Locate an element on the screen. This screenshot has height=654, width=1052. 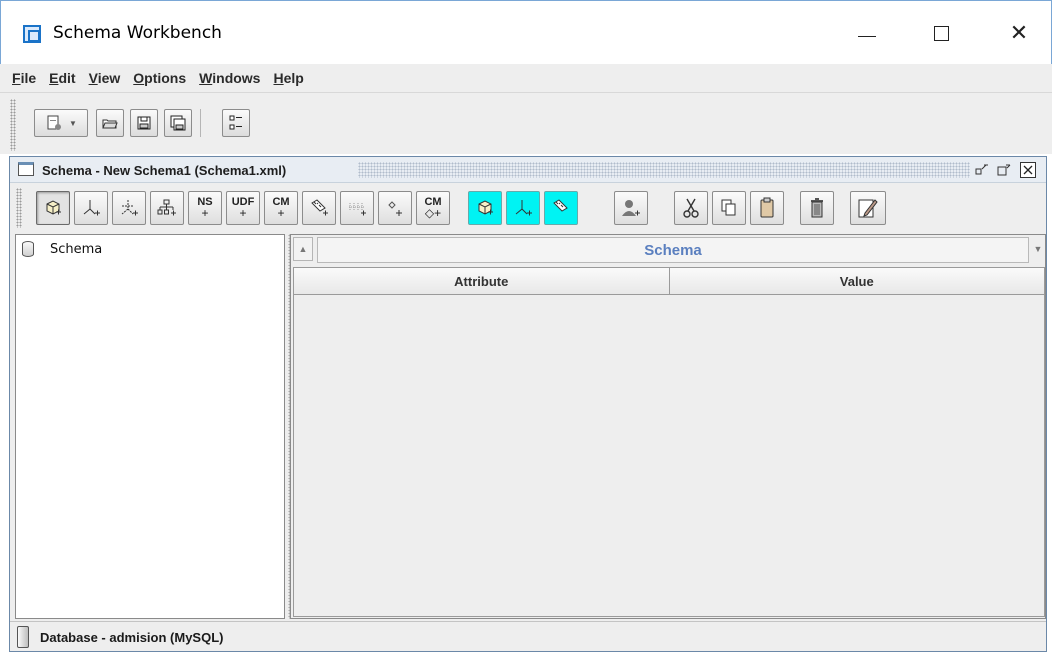
save-button is located at coordinates (144, 123).